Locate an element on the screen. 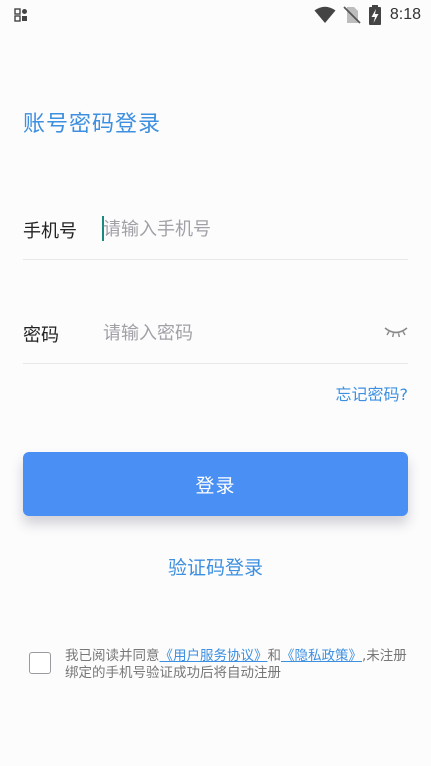 The image size is (431, 766). password-input is located at coordinates (238, 333).